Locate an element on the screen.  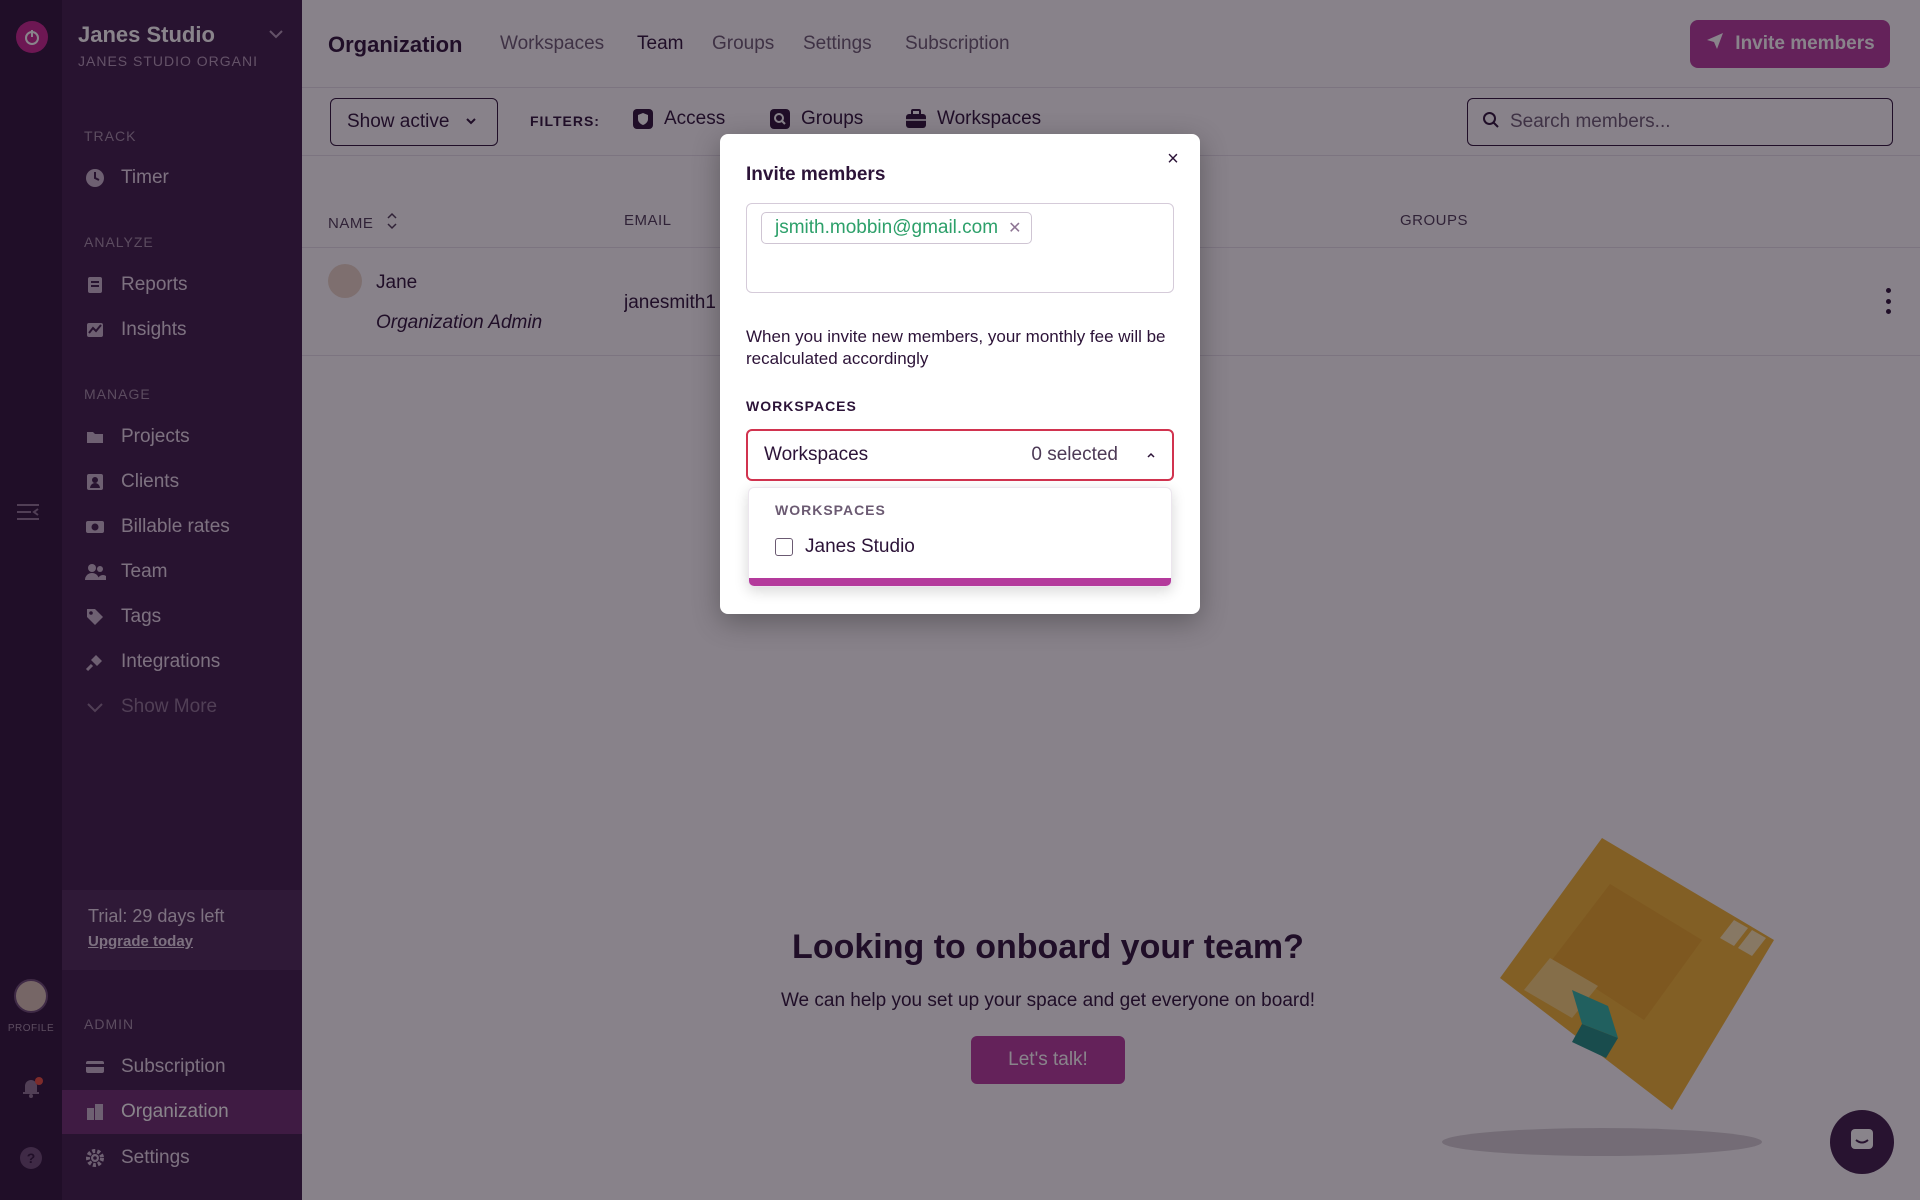
workspaces-dropdown: WORKSPACES Janes Studio is located at coordinates (960, 537).